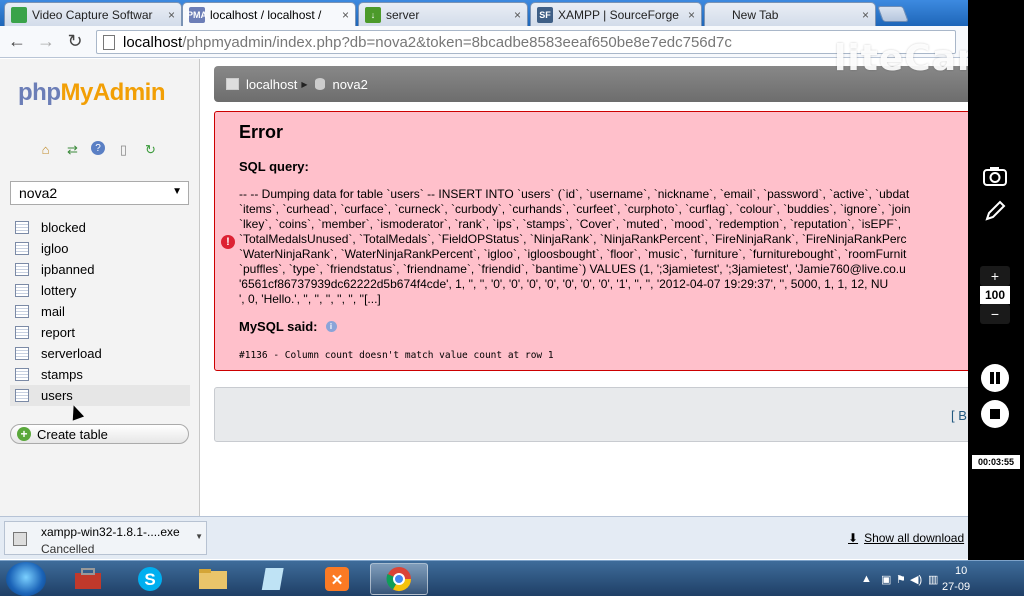 This screenshot has height=596, width=1024. What do you see at coordinates (996, 462) in the screenshot?
I see `recording-timer: 00:03:55` at bounding box center [996, 462].